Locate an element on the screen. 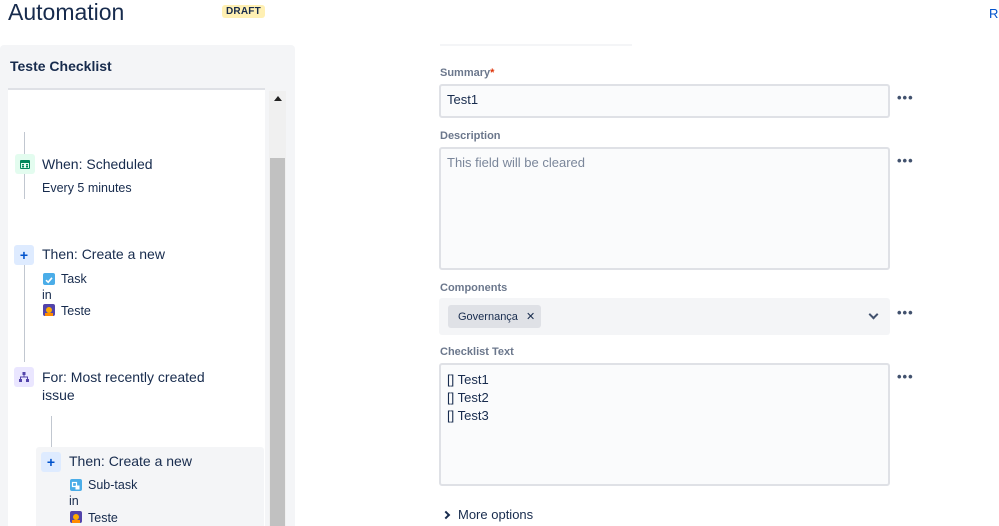  chevron-down-icon is located at coordinates (873, 314).